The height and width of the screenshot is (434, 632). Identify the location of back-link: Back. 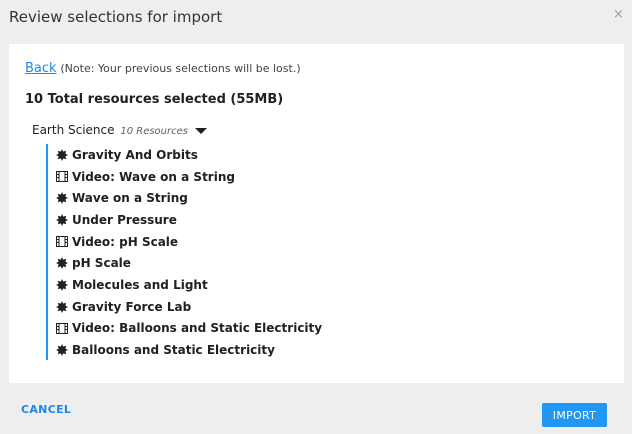
(41, 68).